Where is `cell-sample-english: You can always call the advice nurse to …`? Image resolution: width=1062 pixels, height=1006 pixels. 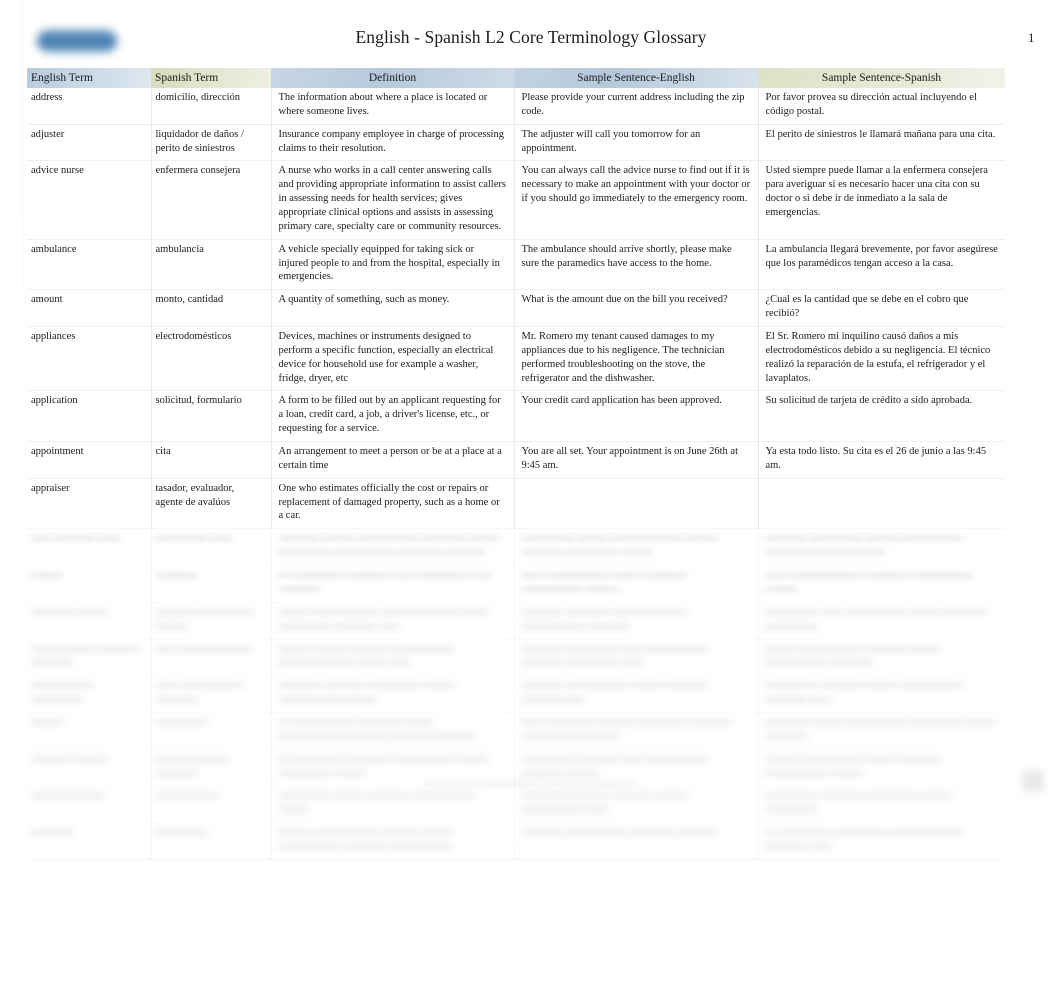 cell-sample-english: You can always call the advice nurse to … is located at coordinates (636, 200).